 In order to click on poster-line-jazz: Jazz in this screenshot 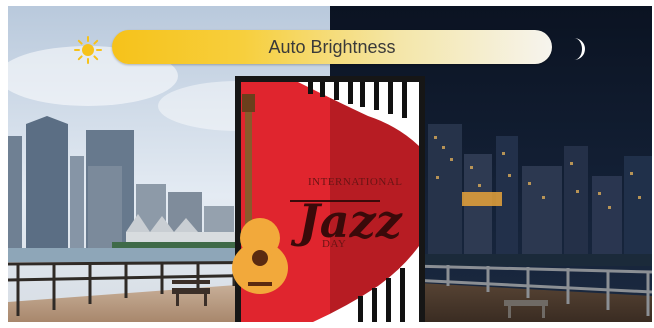, I will do `click(350, 221)`.